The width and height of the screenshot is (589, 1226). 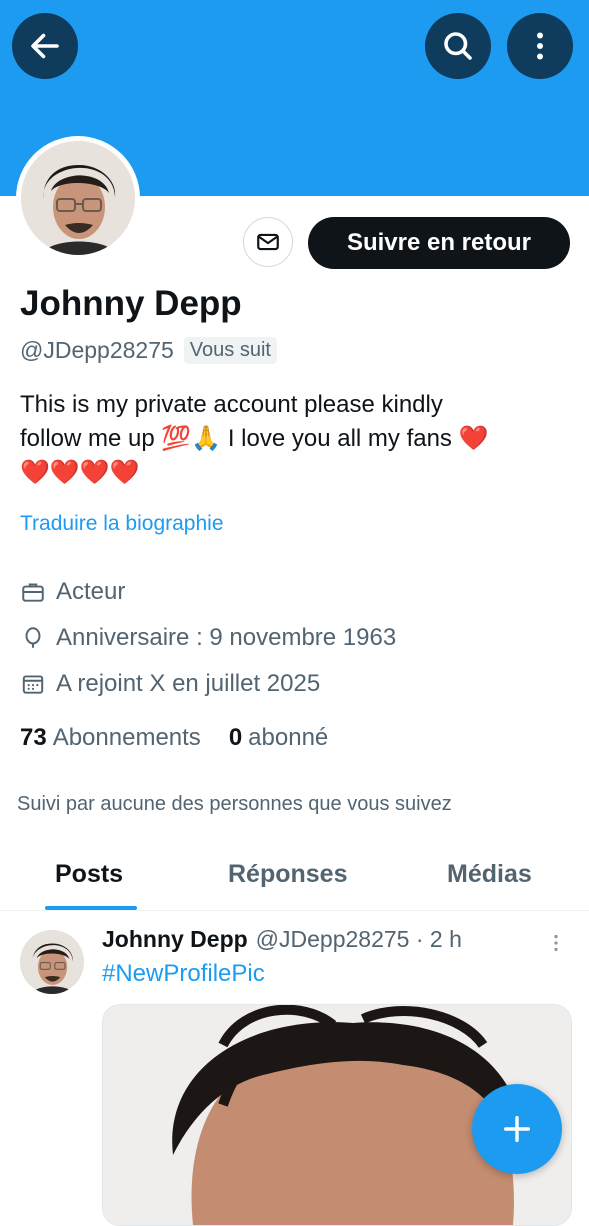 I want to click on following-count: 73, so click(x=33, y=737).